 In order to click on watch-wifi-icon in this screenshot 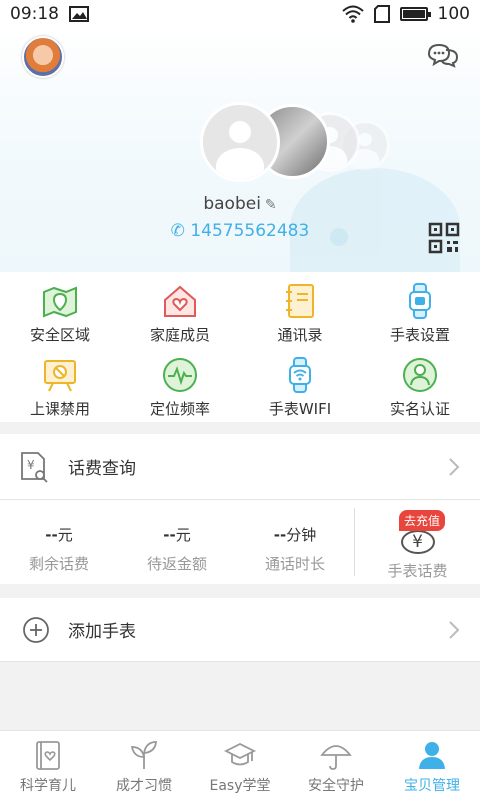, I will do `click(300, 375)`.